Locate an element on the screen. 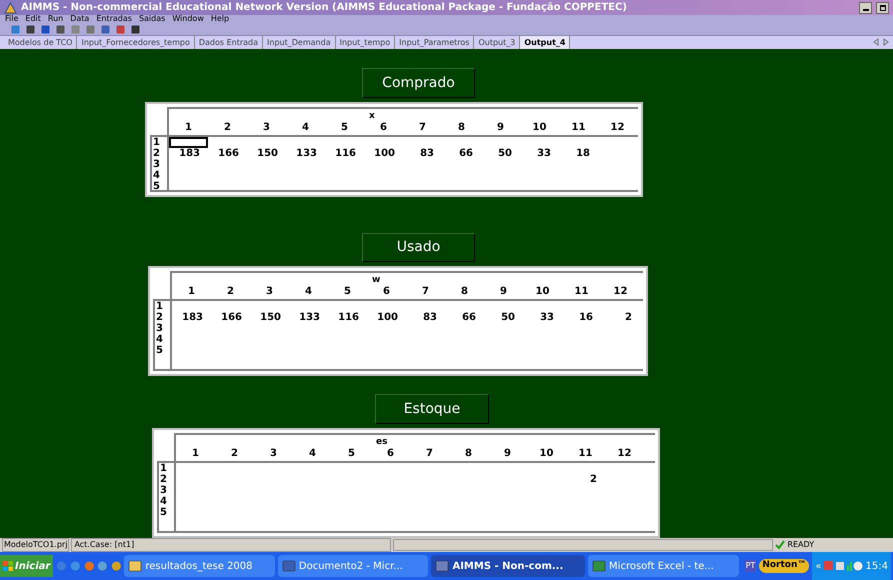 The width and height of the screenshot is (893, 580). menu-item: Window is located at coordinates (188, 19).